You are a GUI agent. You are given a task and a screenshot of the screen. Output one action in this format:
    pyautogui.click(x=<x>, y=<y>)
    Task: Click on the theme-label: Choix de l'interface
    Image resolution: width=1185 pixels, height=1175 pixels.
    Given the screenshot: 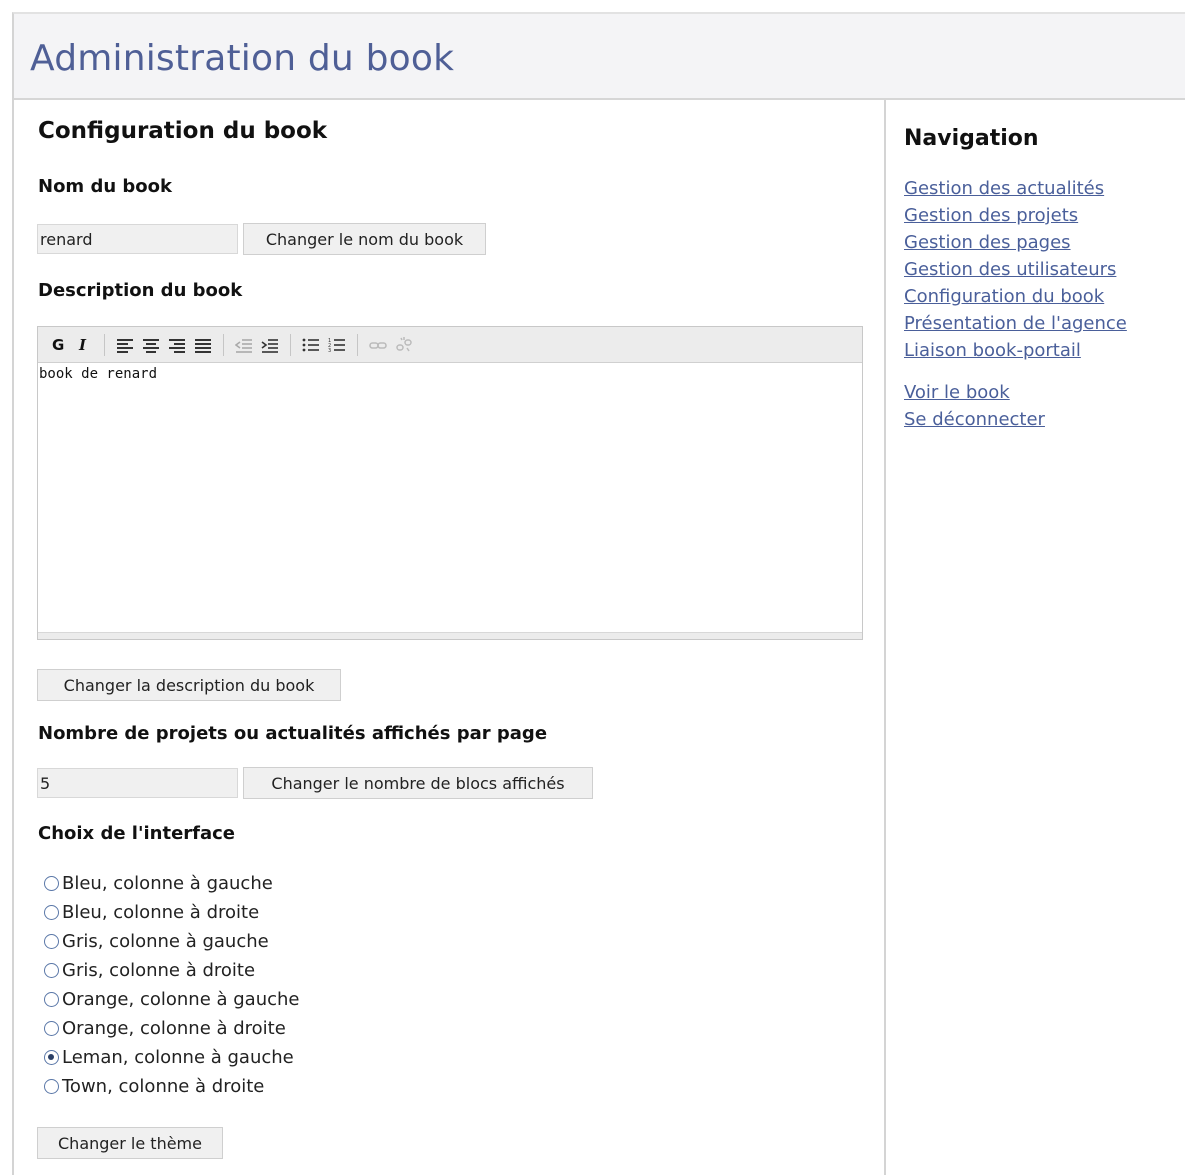 What is the action you would take?
    pyautogui.click(x=137, y=833)
    